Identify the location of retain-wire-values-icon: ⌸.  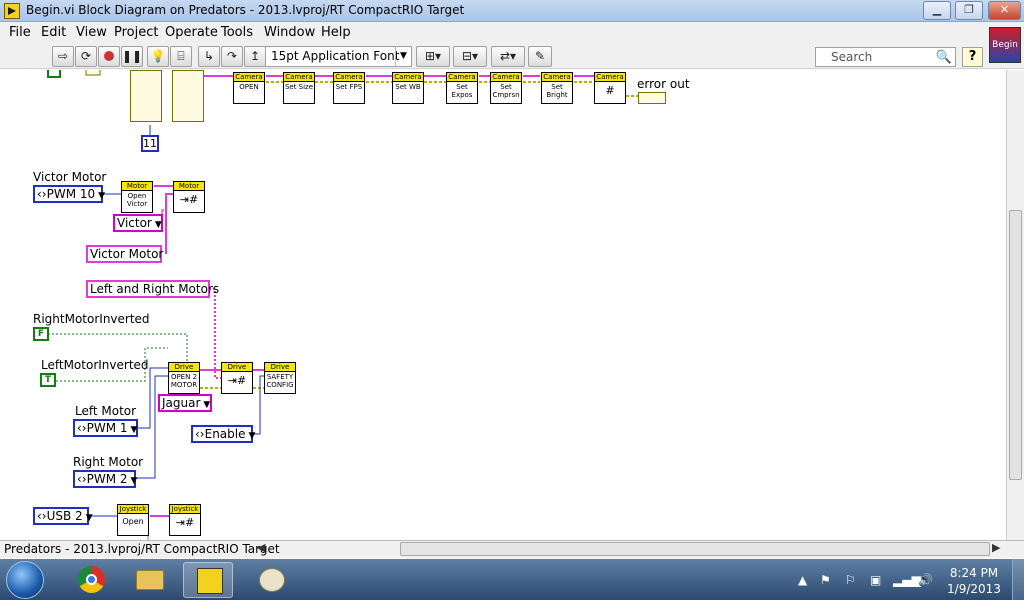
(181, 56).